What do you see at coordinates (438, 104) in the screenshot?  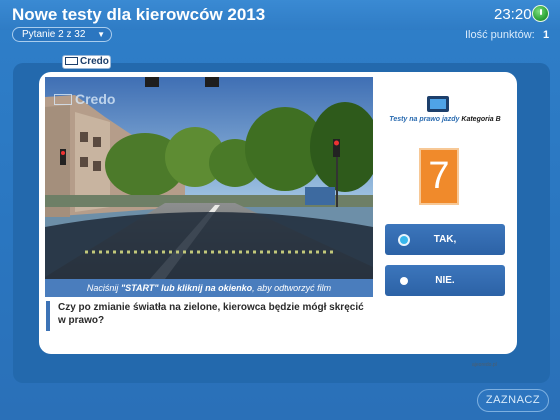 I see `monitor-icon` at bounding box center [438, 104].